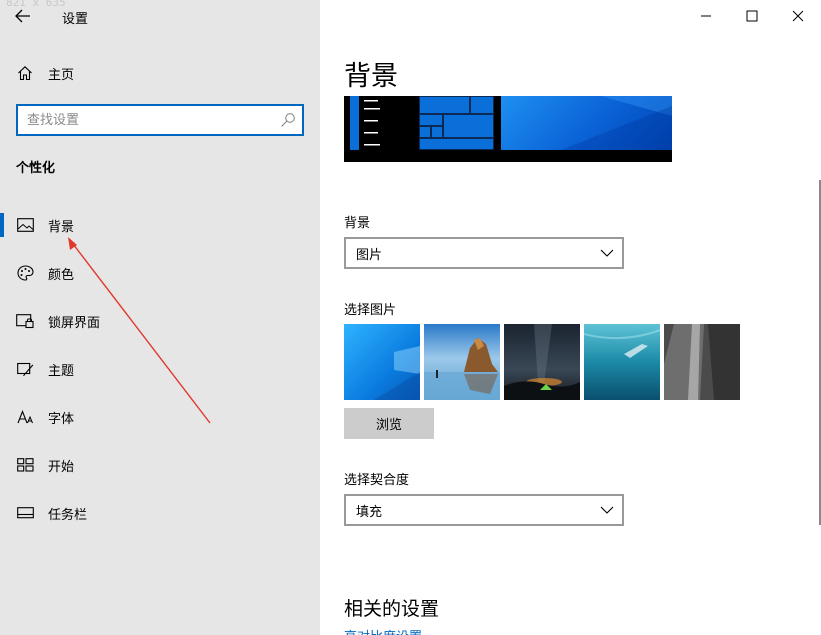 This screenshot has width=821, height=635. I want to click on search-box, so click(160, 120).